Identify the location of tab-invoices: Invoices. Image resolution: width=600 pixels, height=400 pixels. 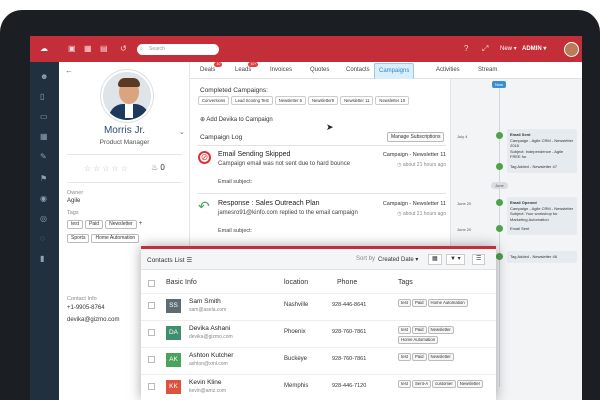
(281, 70).